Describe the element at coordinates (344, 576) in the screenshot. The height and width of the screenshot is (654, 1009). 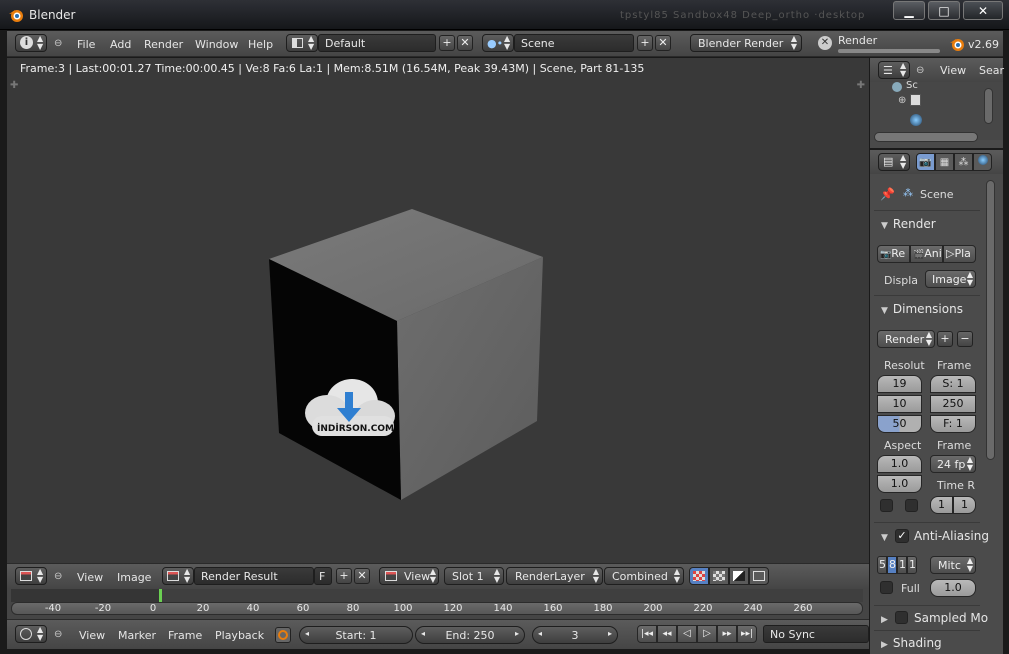
I see `new-image-button: +` at that location.